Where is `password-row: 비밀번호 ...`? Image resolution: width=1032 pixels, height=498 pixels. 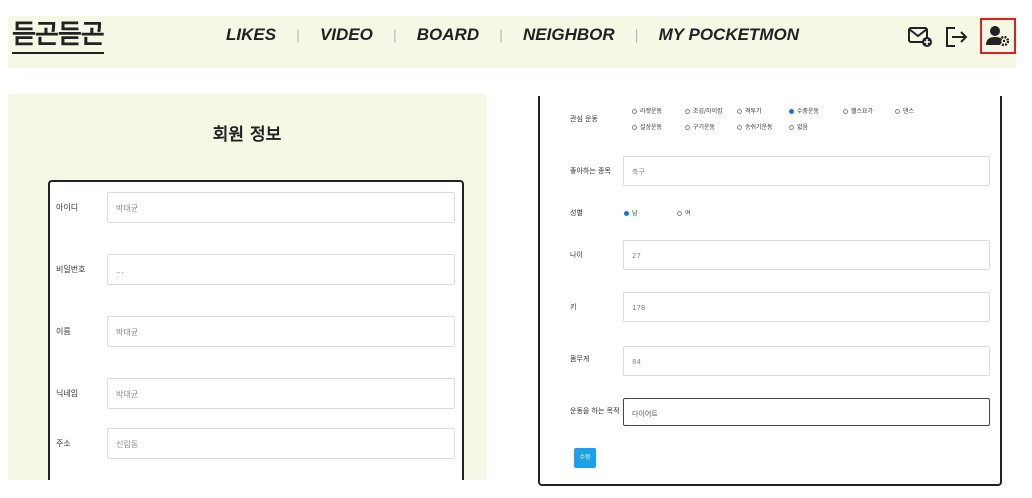 password-row: 비밀번호 ... is located at coordinates (256, 270).